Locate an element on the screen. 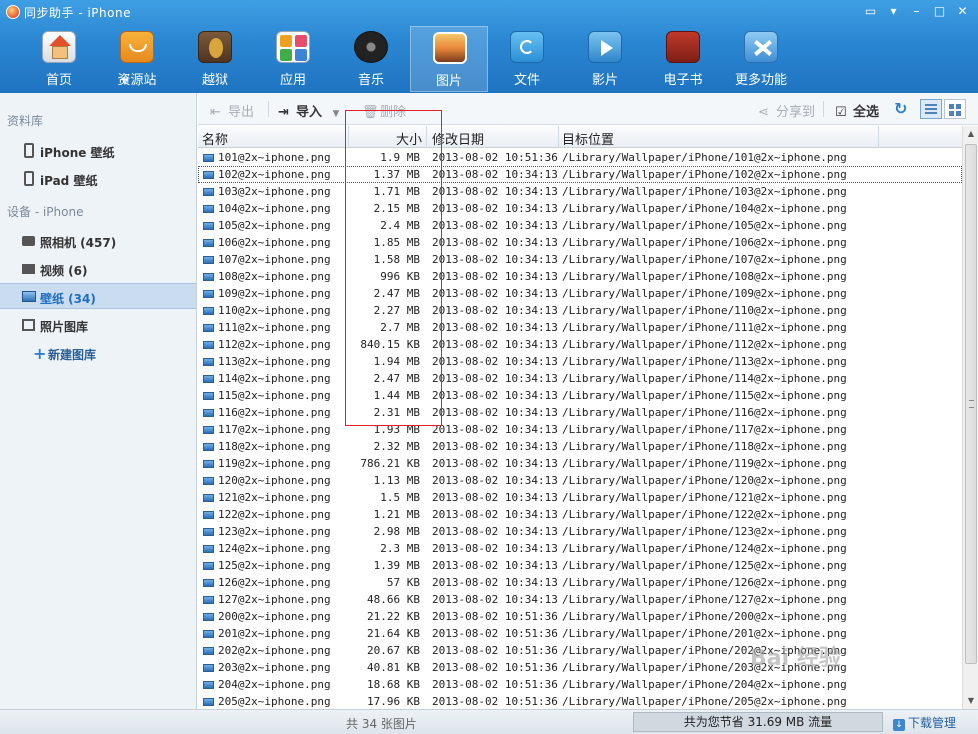  maximize-icon: □ is located at coordinates (939, 11).